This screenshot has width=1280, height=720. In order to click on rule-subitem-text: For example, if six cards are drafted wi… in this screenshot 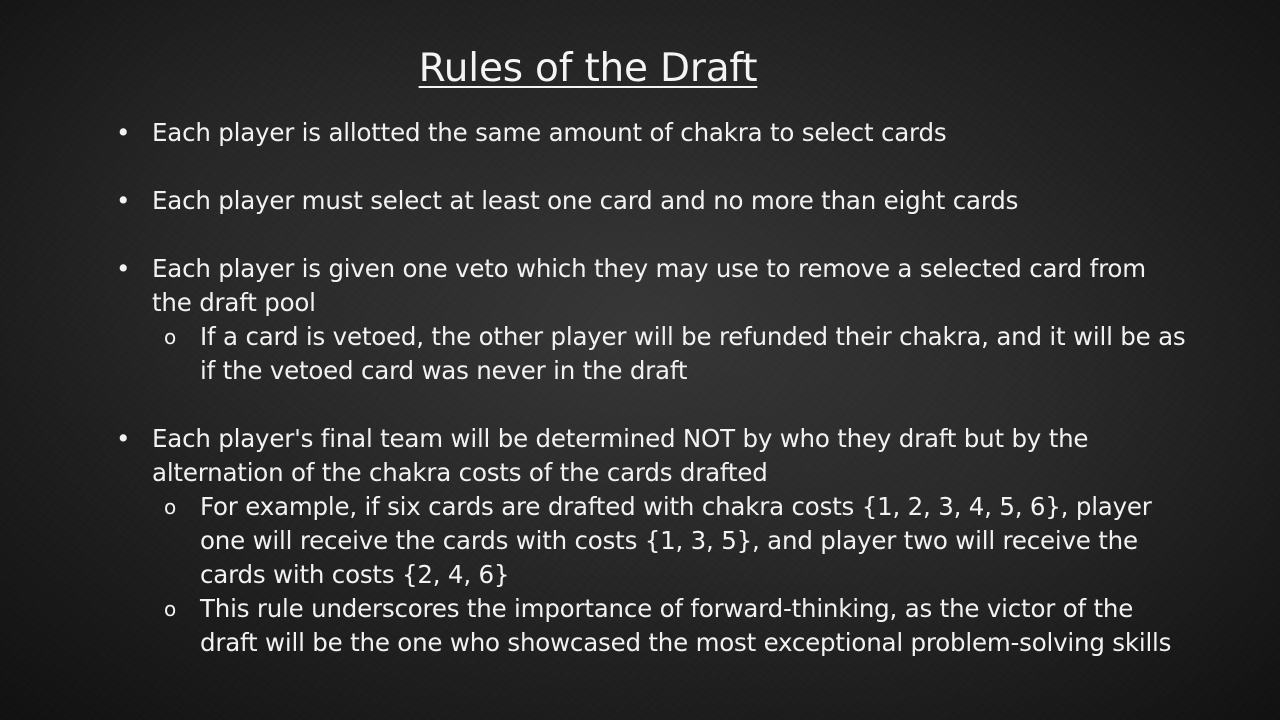, I will do `click(676, 540)`.